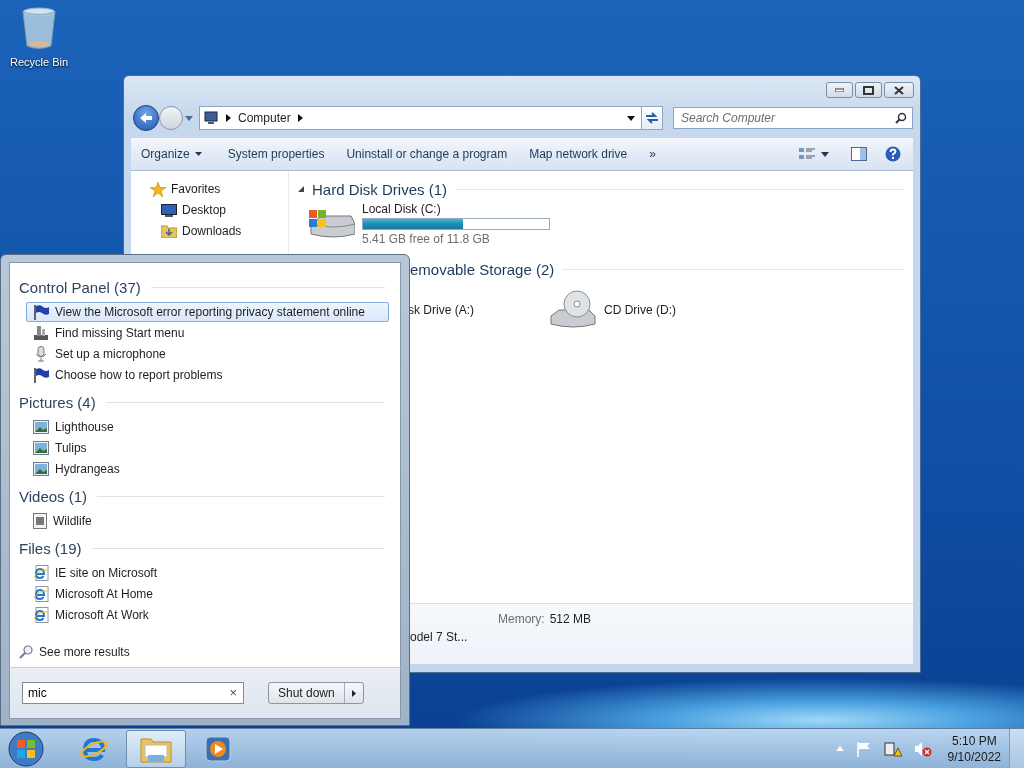 The image size is (1024, 768). What do you see at coordinates (427, 154) in the screenshot?
I see `toolbar-button: Uninstall or change a program` at bounding box center [427, 154].